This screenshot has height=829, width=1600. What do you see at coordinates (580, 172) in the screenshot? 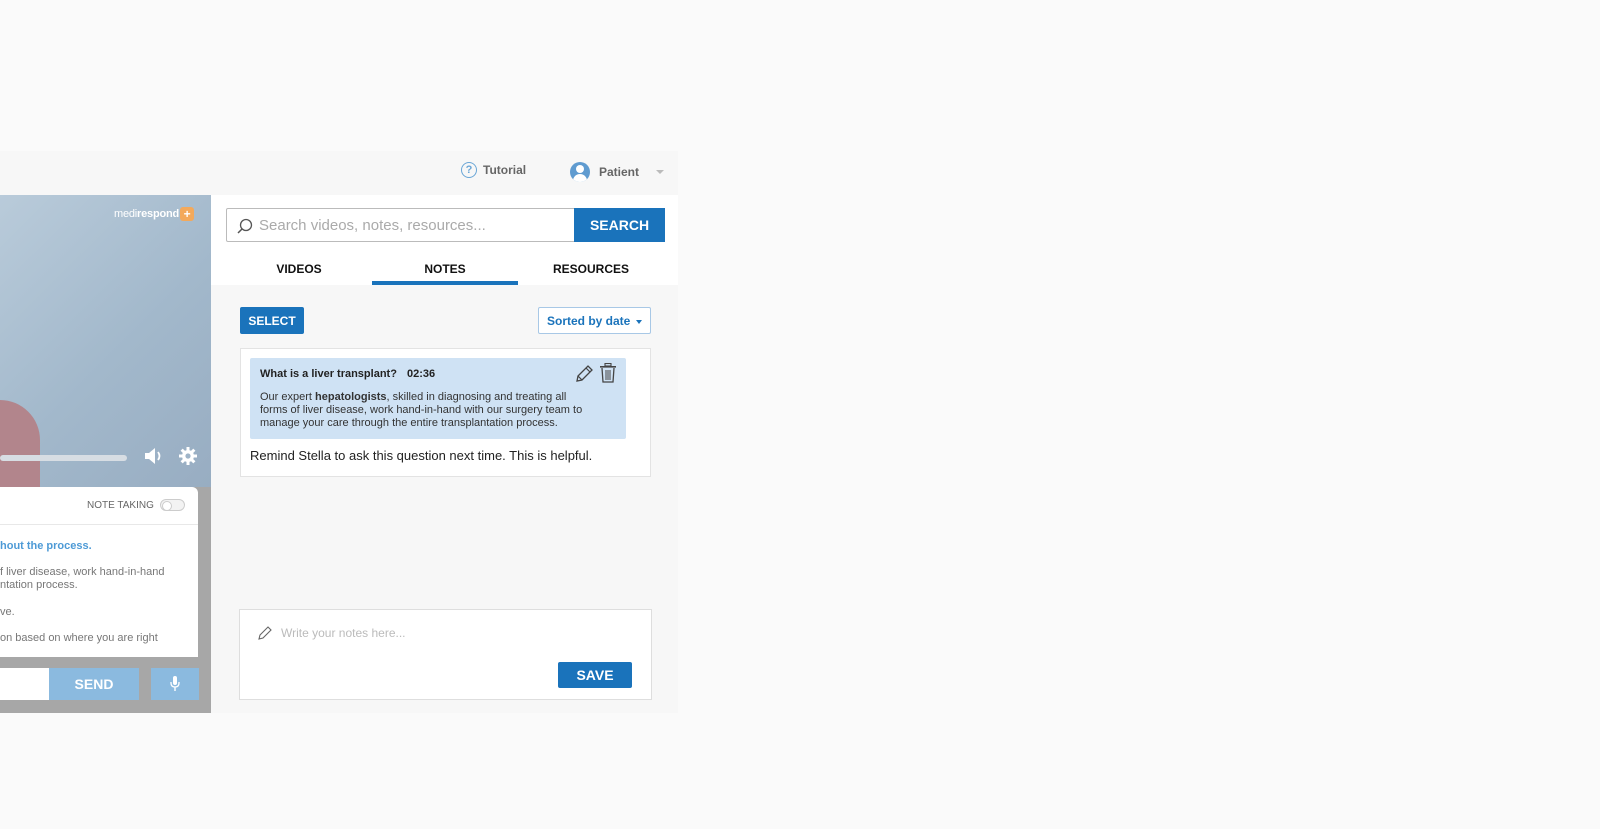
I see `user-avatar-icon` at bounding box center [580, 172].